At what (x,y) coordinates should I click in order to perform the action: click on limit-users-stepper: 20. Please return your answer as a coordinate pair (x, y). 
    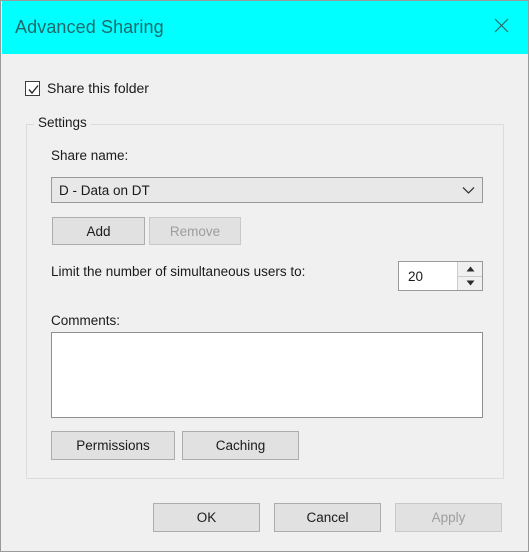
    Looking at the image, I should click on (440, 276).